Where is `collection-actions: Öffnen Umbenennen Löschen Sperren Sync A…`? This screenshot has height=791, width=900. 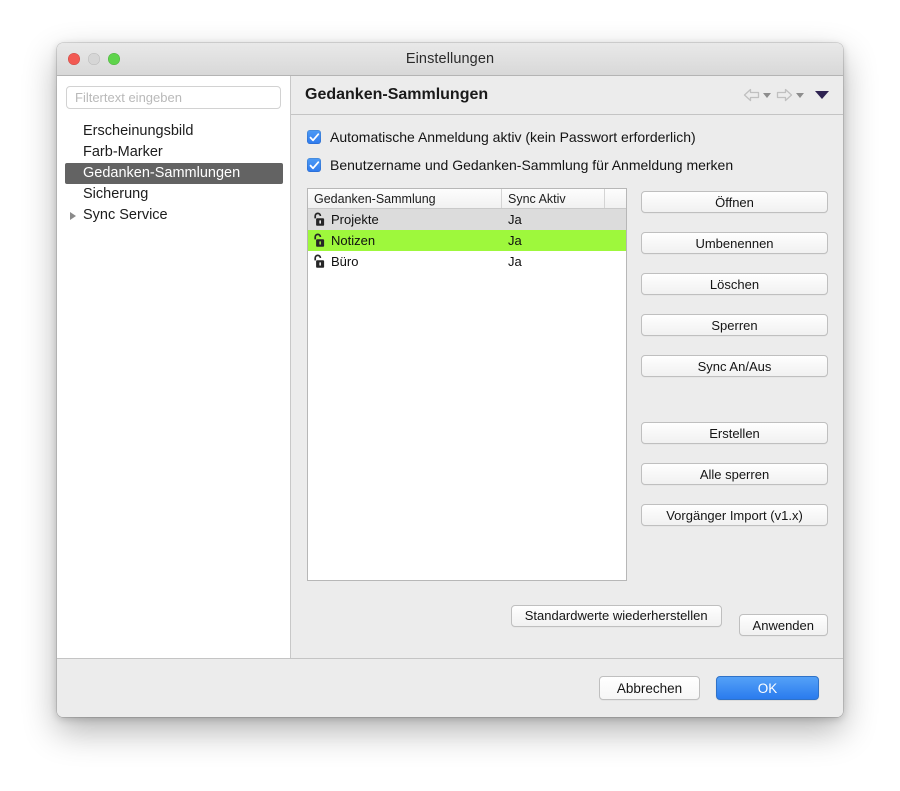
collection-actions: Öffnen Umbenennen Löschen Sperren Sync A… is located at coordinates (734, 384).